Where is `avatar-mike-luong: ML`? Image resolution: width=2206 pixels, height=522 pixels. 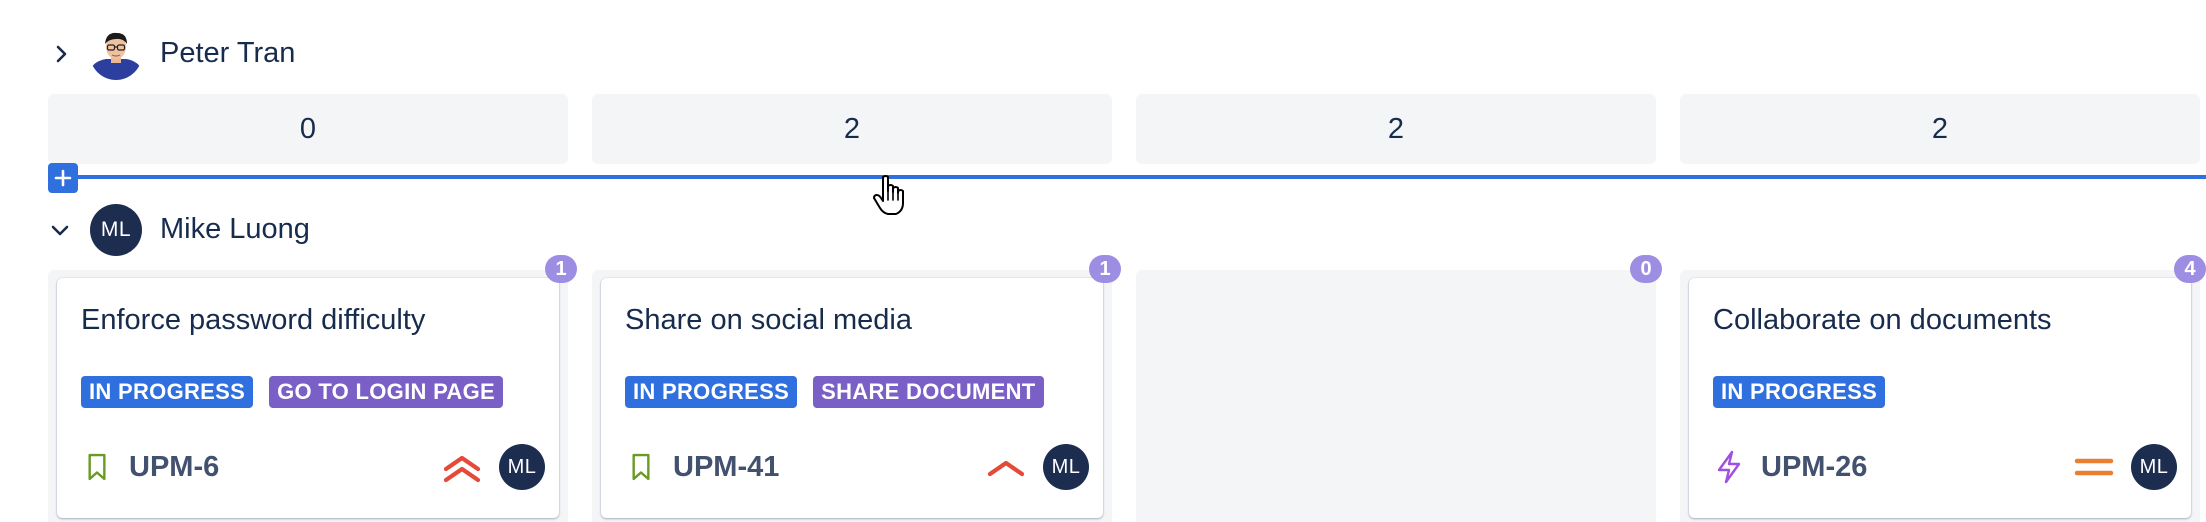 avatar-mike-luong: ML is located at coordinates (116, 230).